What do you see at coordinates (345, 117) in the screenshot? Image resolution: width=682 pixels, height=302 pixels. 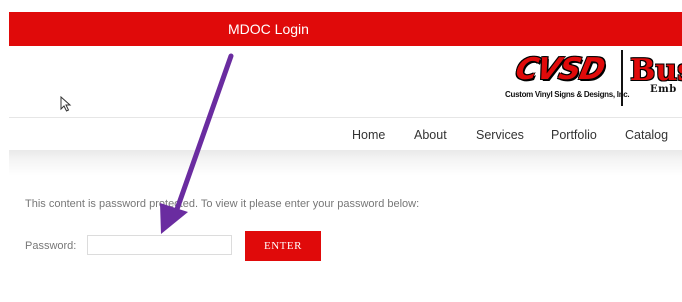 I see `header-divider` at bounding box center [345, 117].